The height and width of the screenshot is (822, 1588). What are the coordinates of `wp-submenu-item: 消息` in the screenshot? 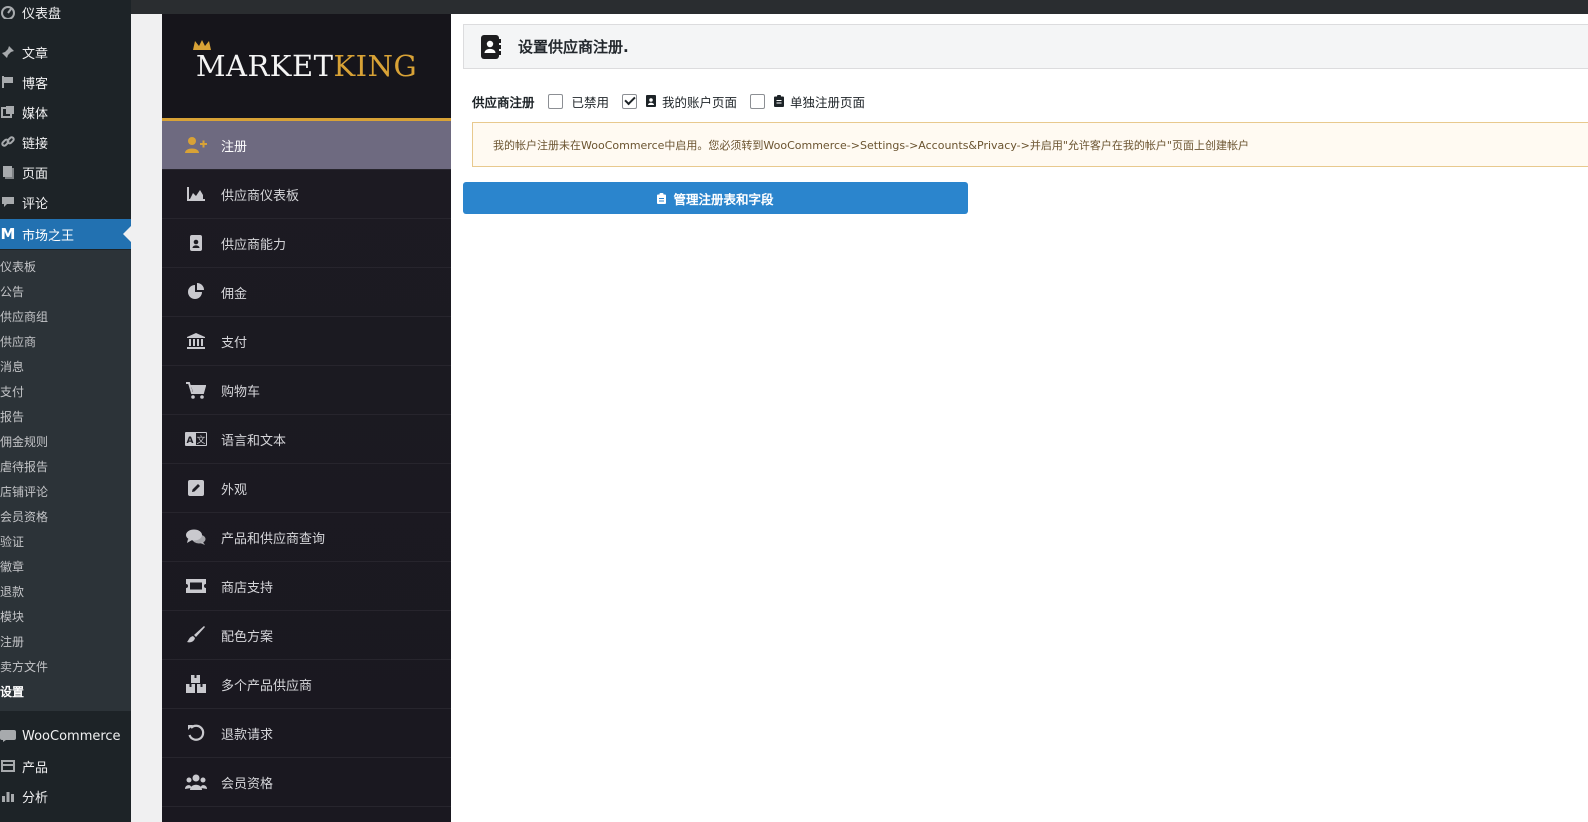 It's located at (65, 366).